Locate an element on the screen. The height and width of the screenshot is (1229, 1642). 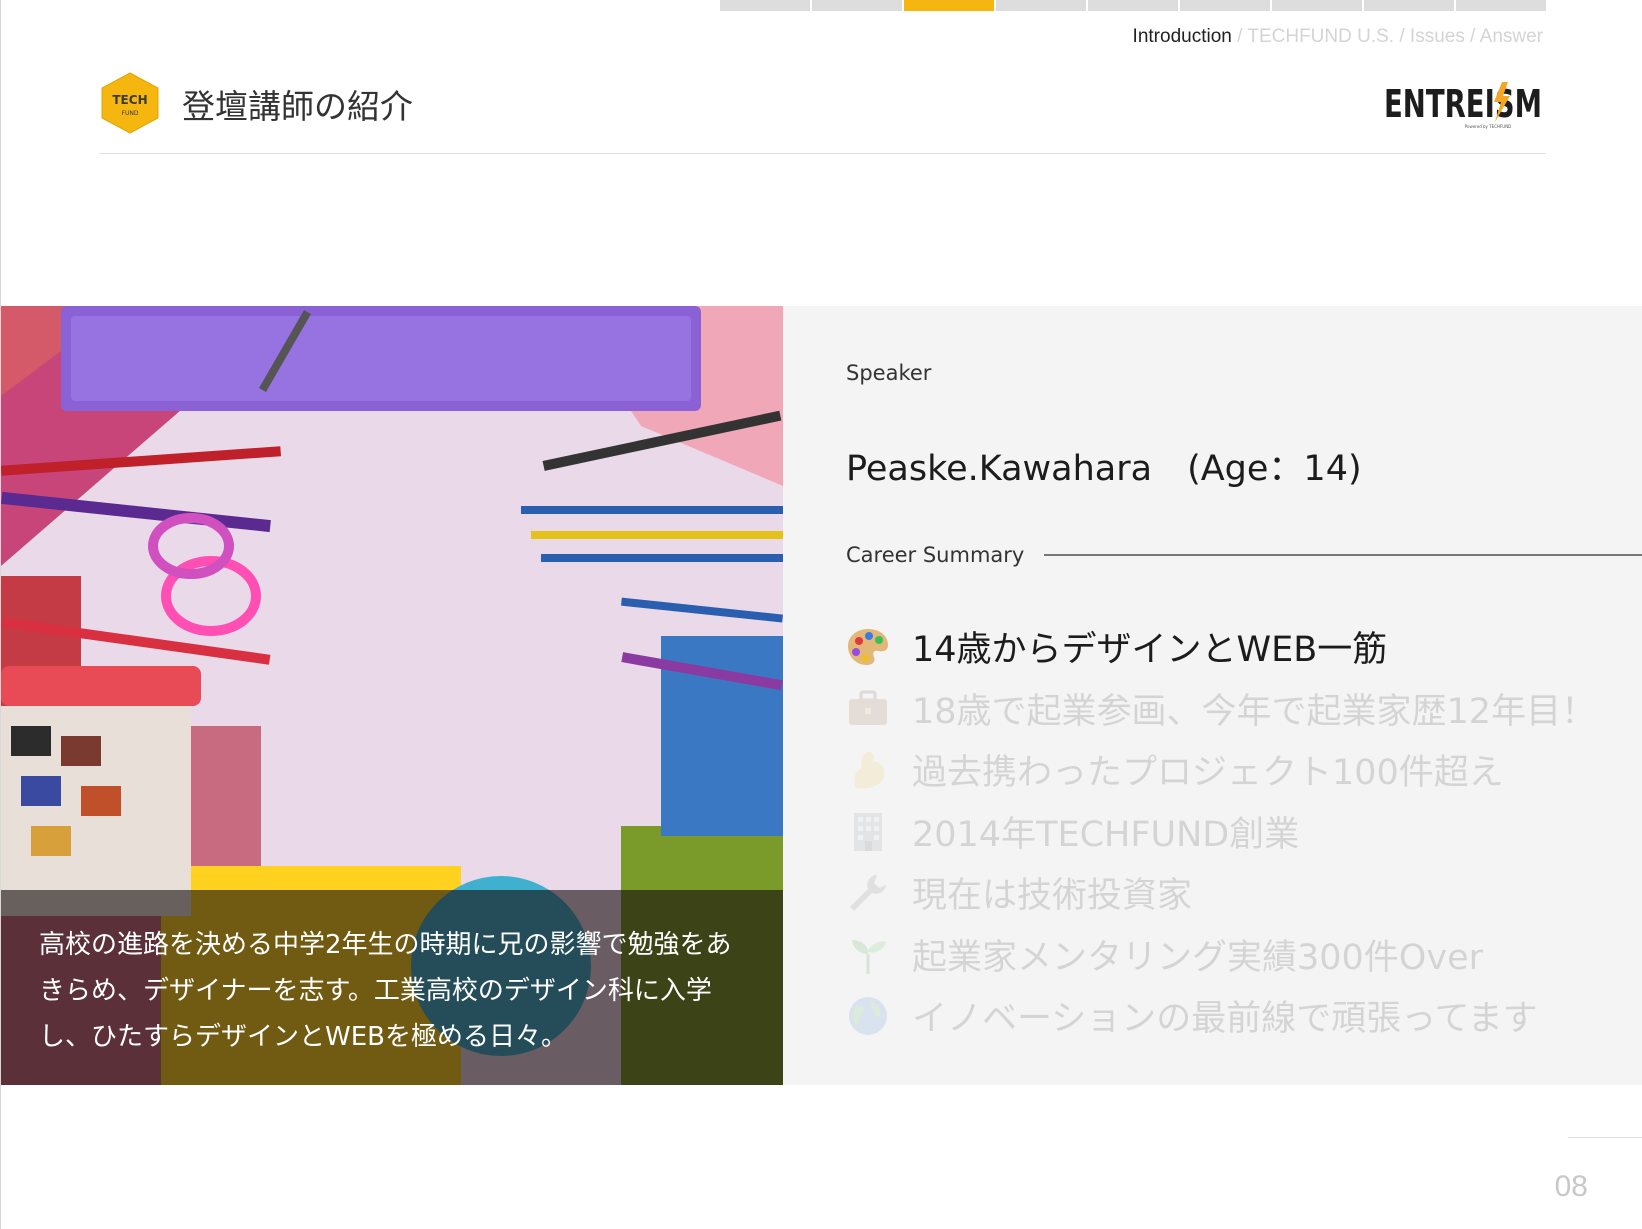
breadcrumb-item-issues: Issues is located at coordinates (1437, 36).